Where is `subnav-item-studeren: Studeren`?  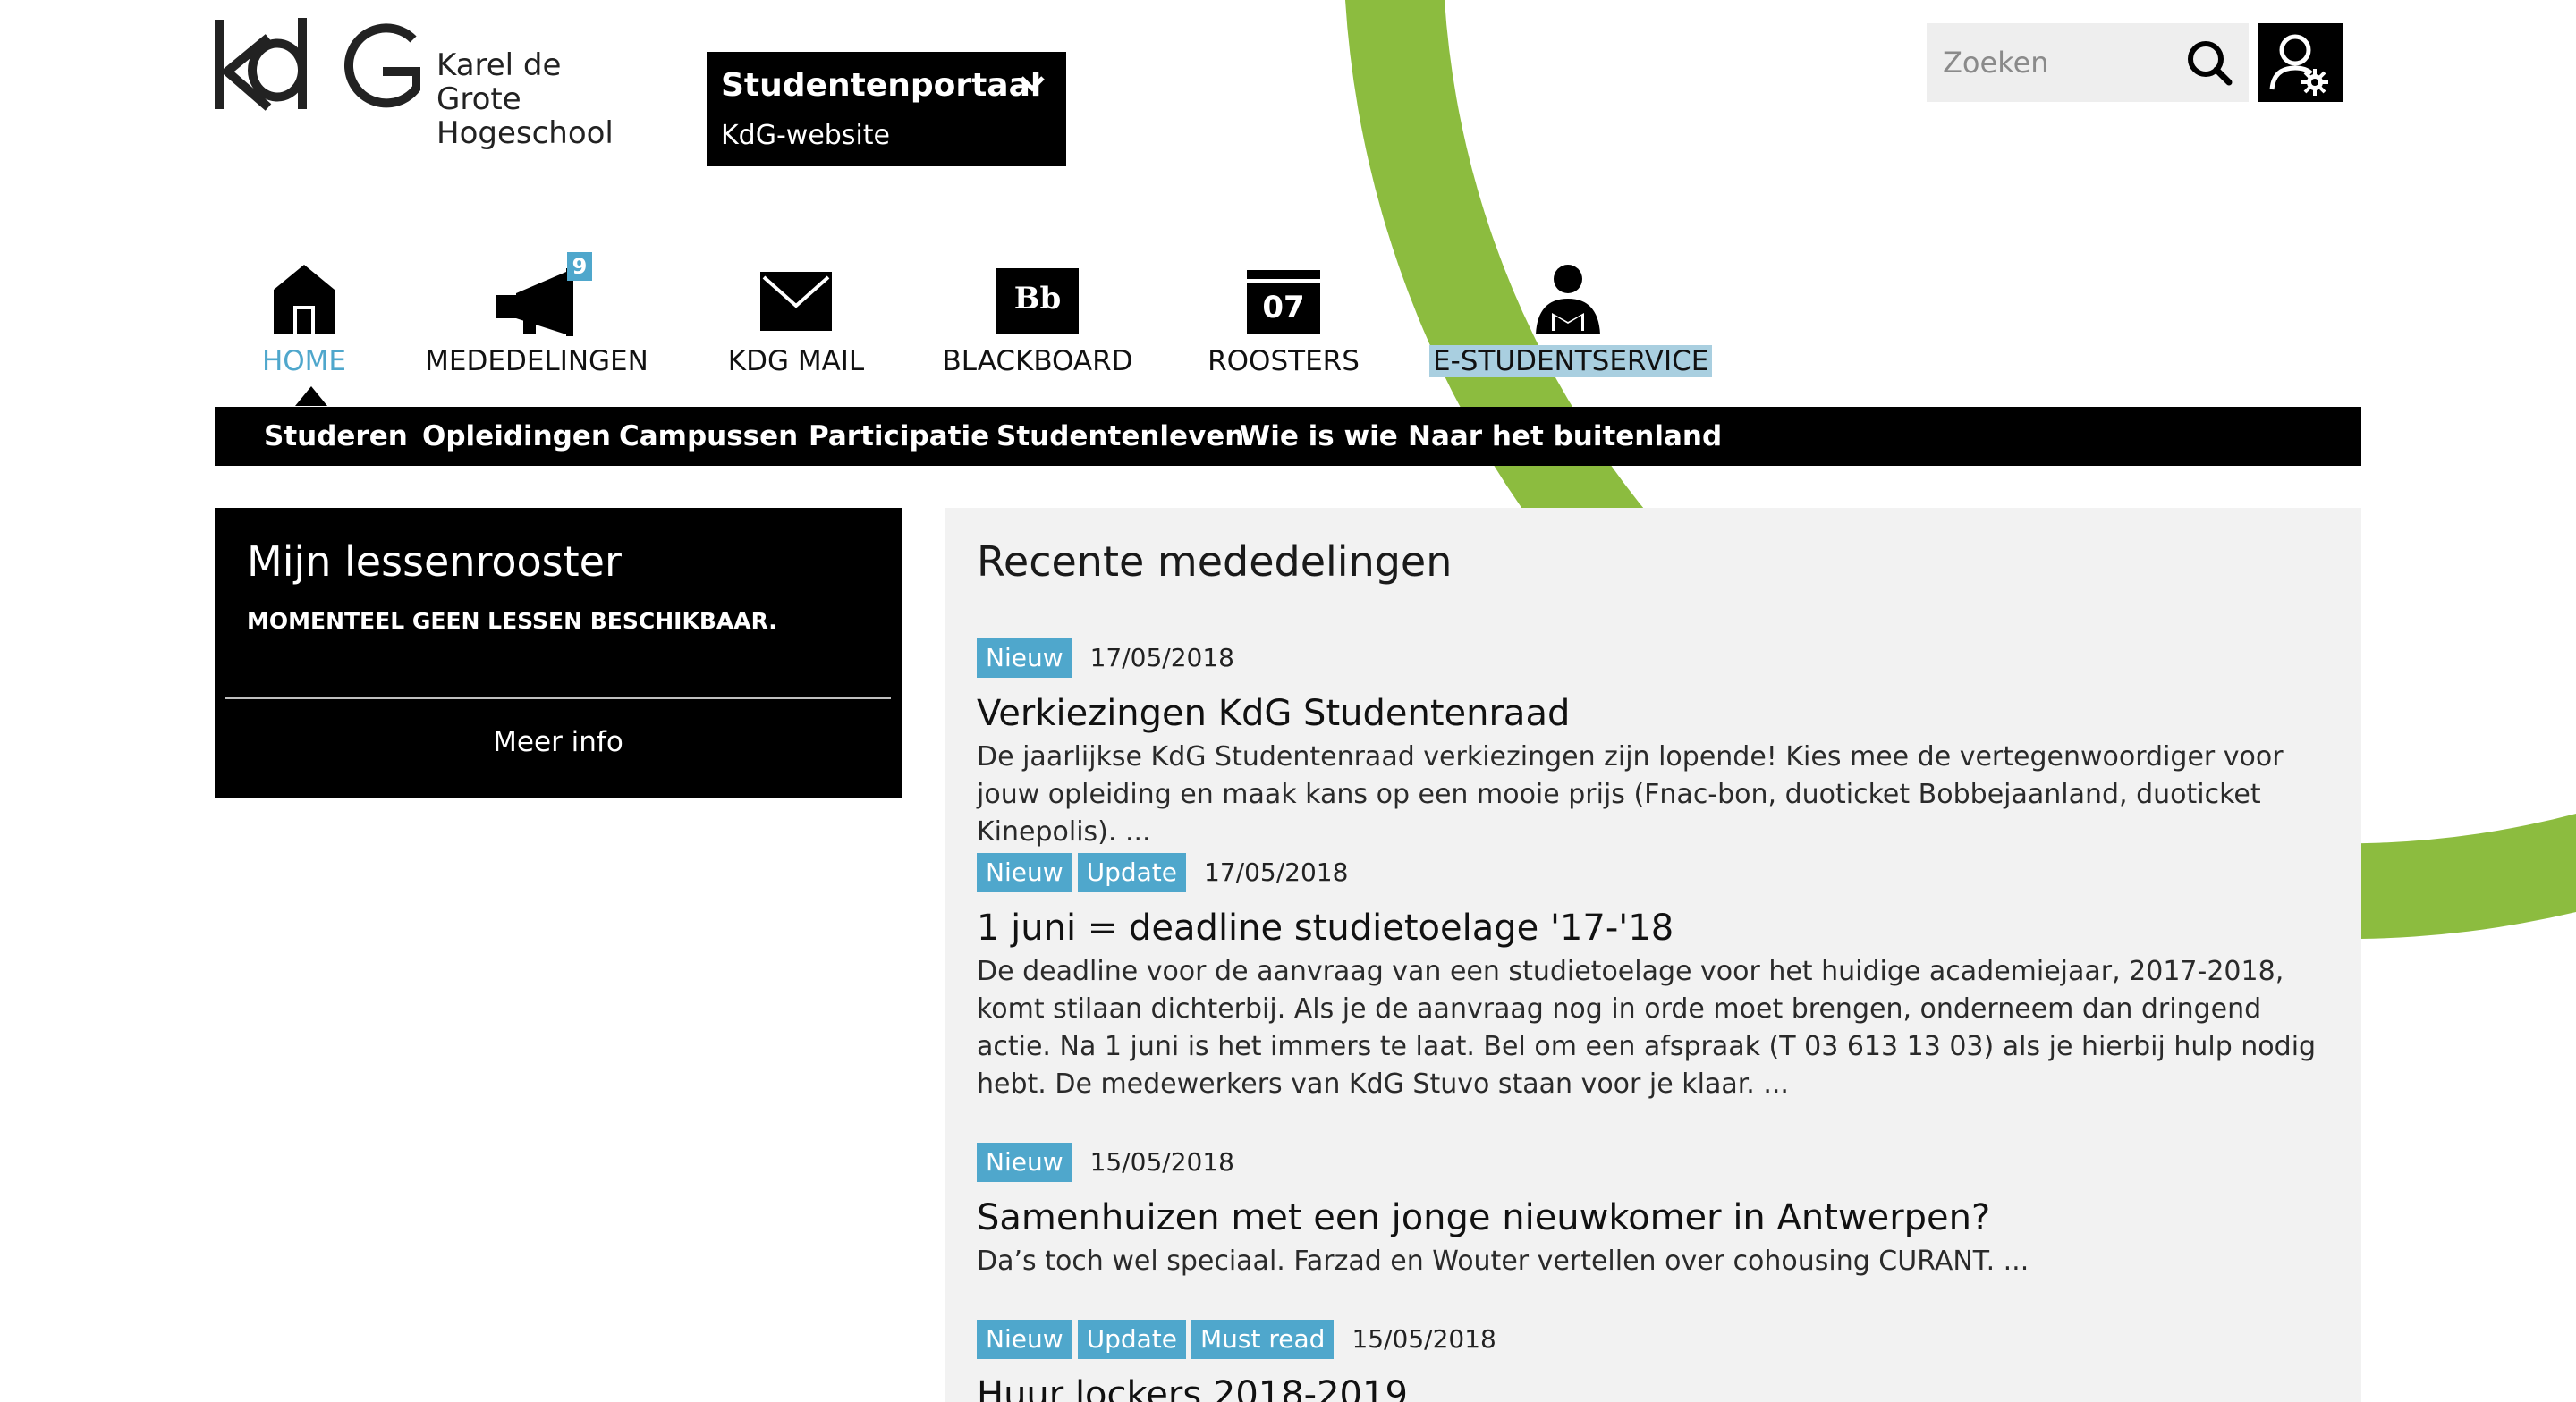 subnav-item-studeren: Studeren is located at coordinates (336, 437).